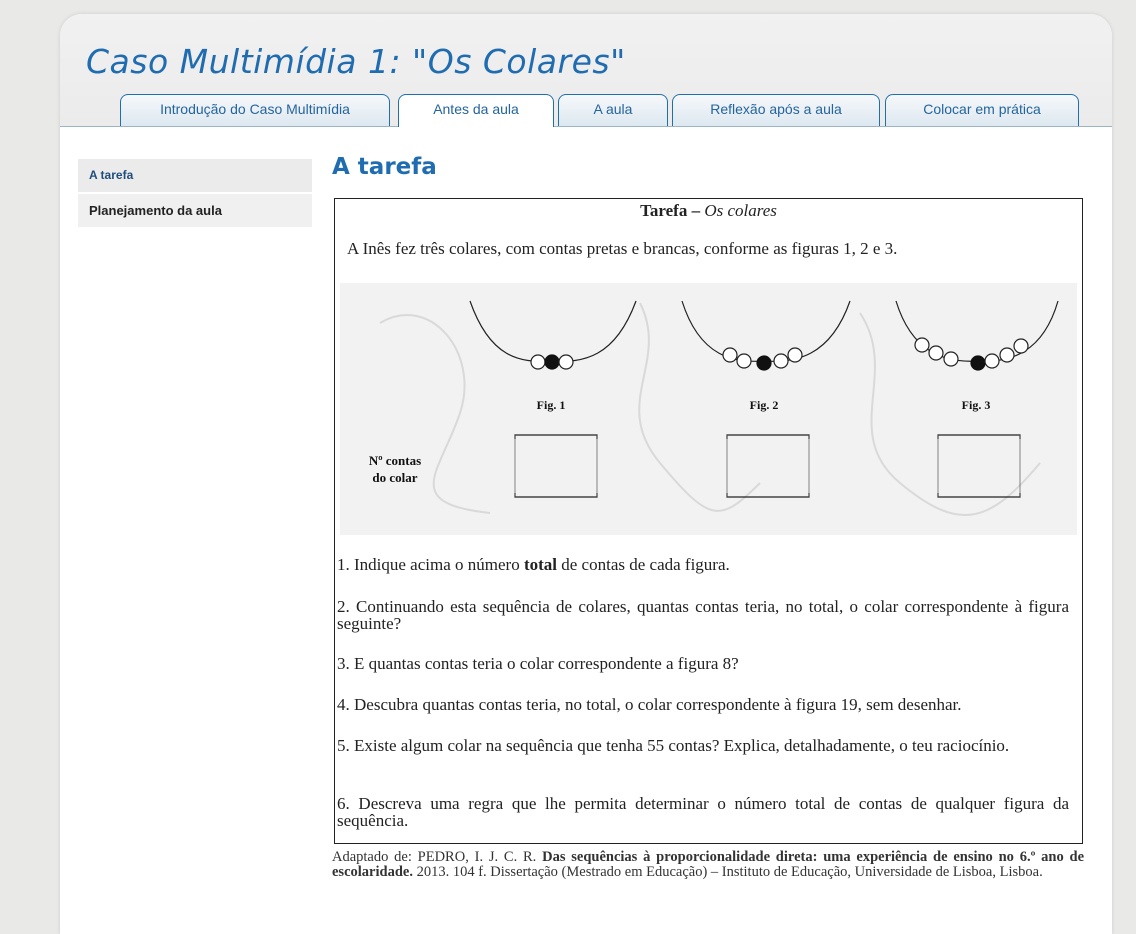  I want to click on case-title: Caso Multimídia 1: "Os Colares", so click(356, 61).